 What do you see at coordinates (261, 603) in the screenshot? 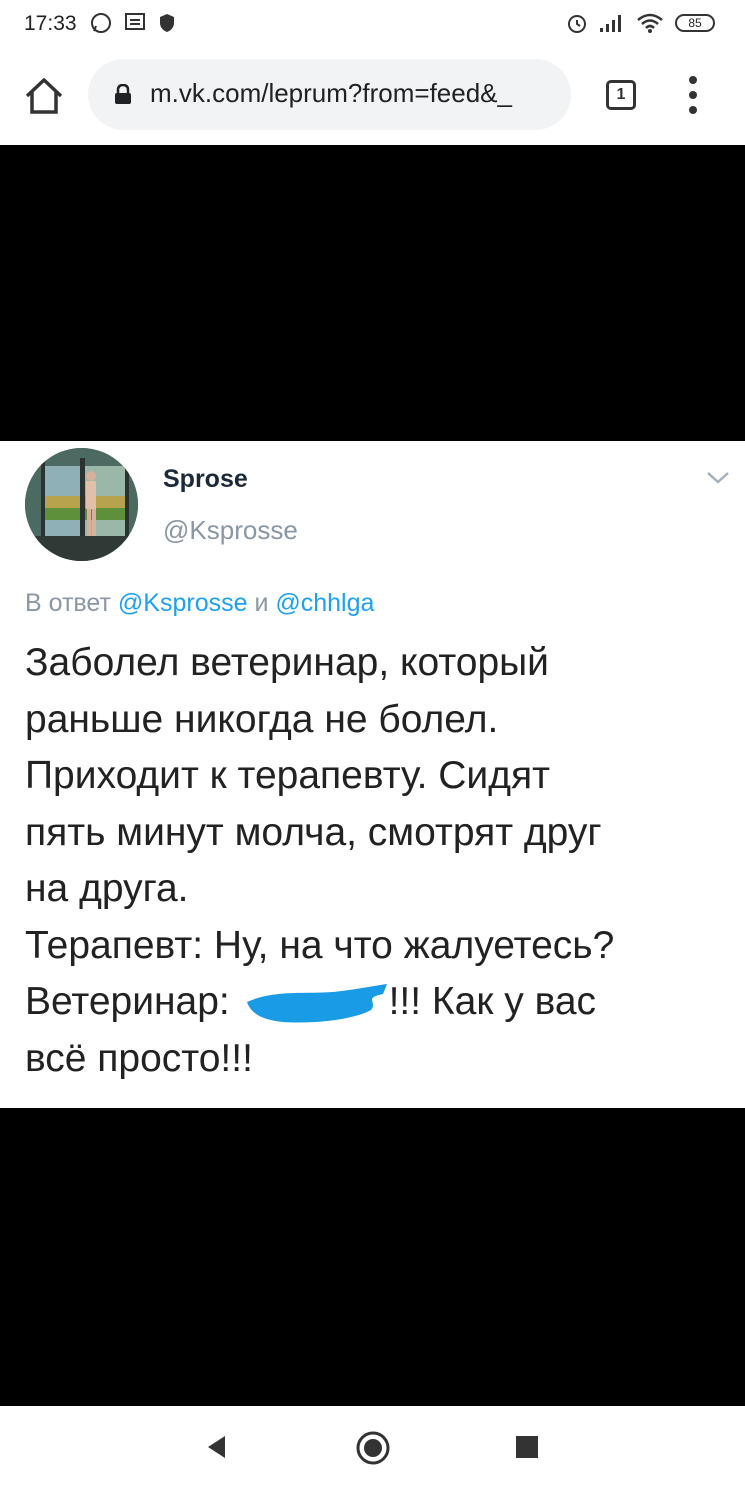
I see `reply-conjunction: и` at bounding box center [261, 603].